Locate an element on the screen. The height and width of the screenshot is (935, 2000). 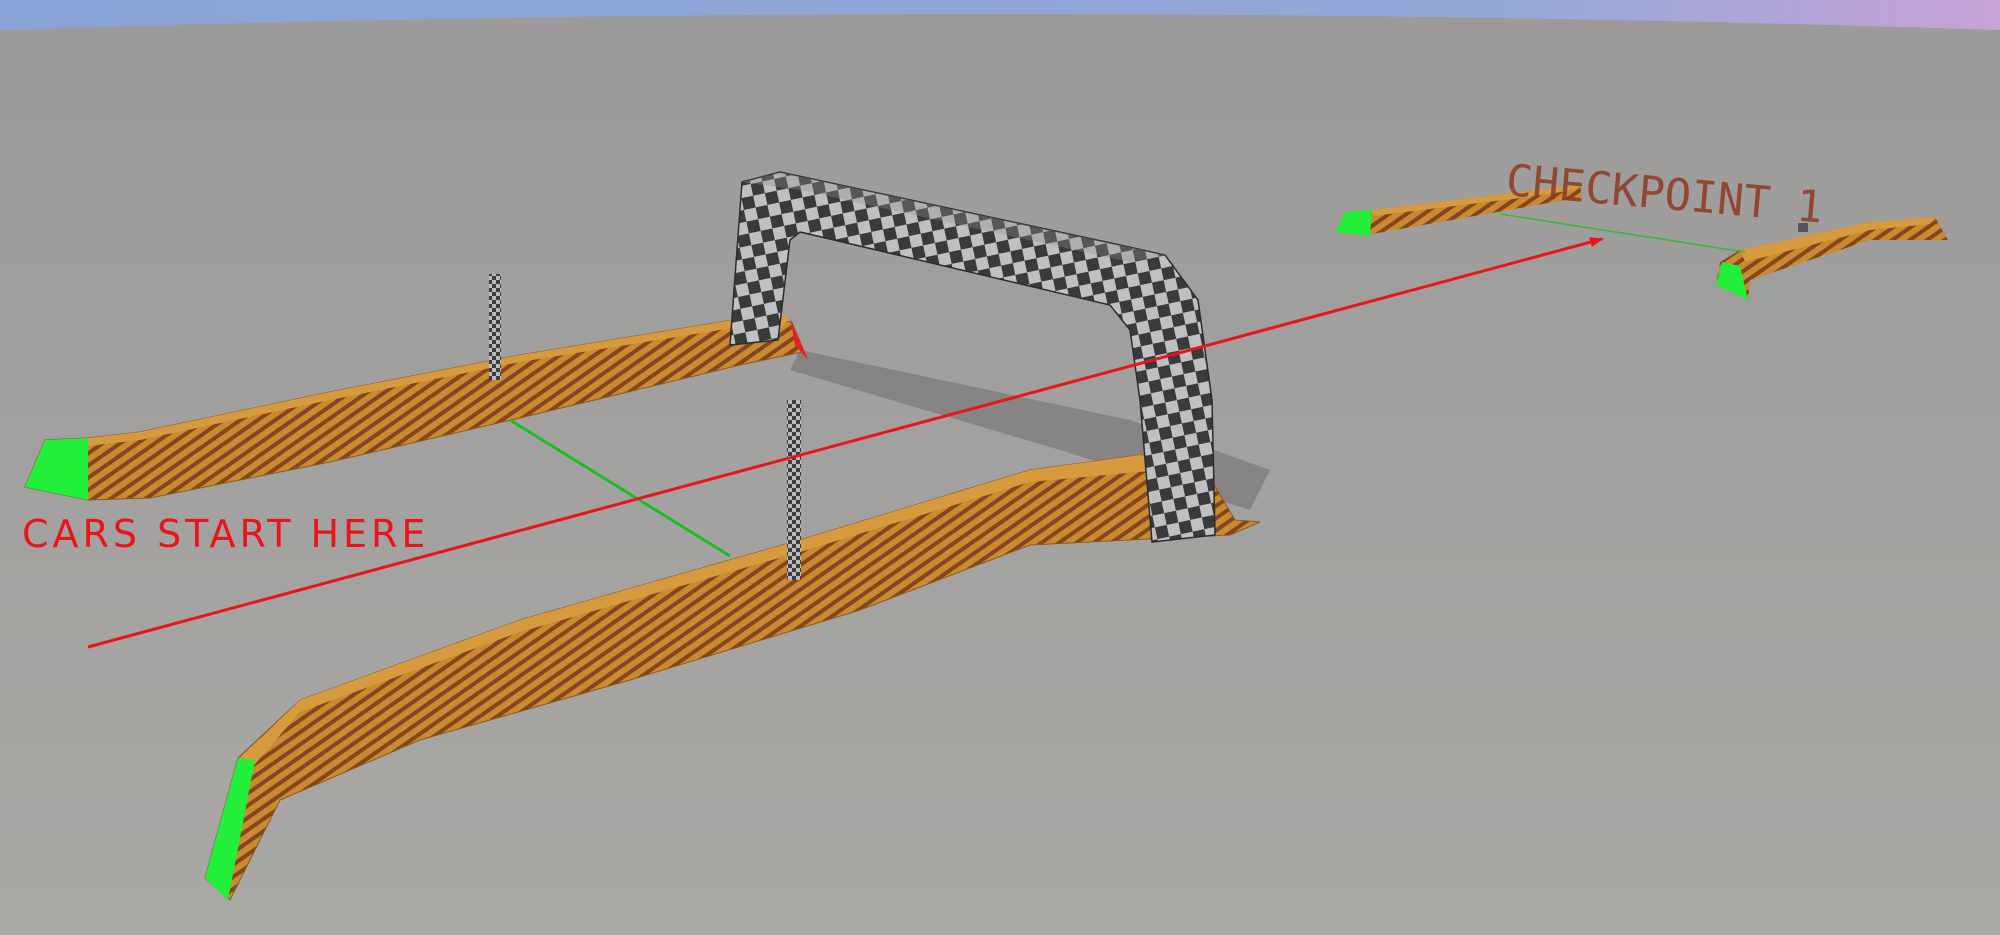
gate-pole-near is located at coordinates (794, 490).